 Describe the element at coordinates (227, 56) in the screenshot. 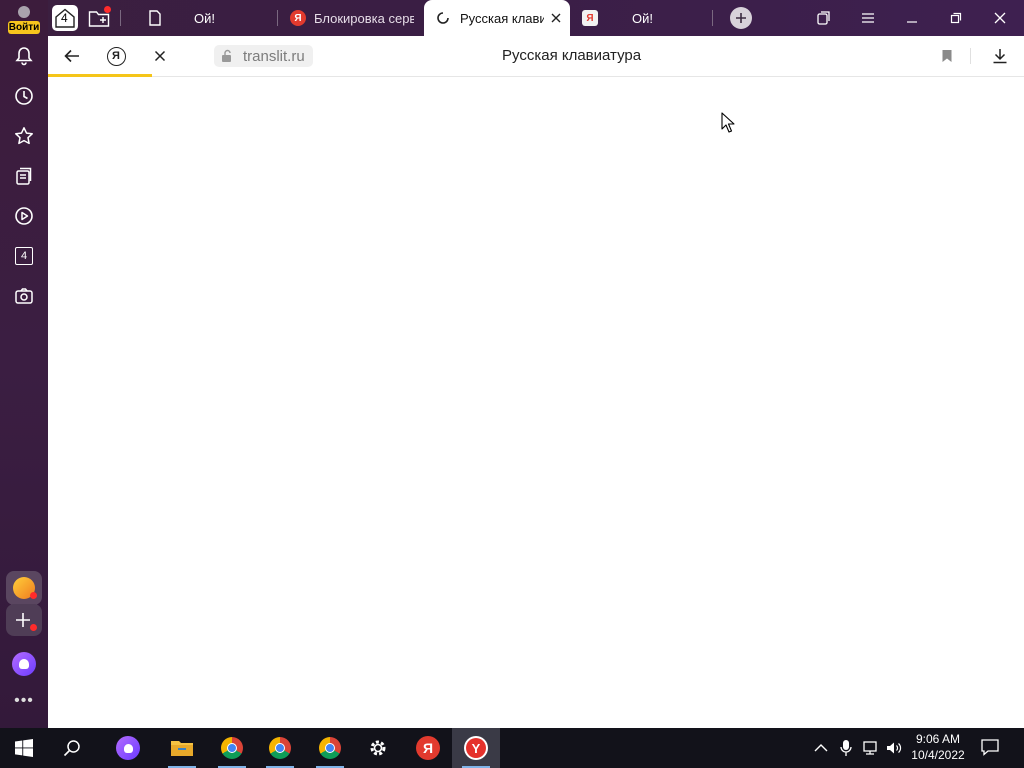

I see `unlocked-padlock-icon` at that location.